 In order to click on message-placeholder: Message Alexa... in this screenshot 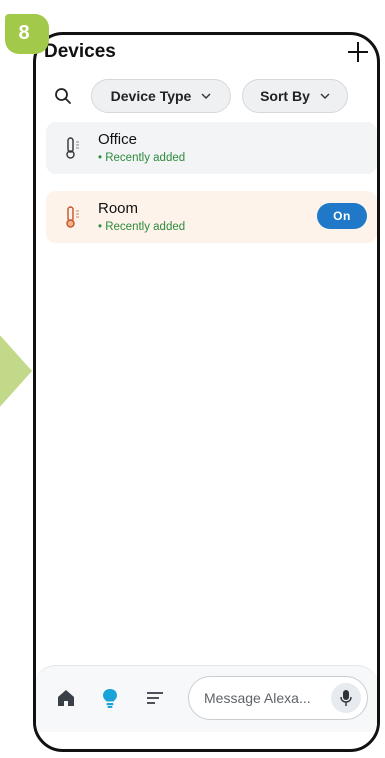, I will do `click(257, 698)`.